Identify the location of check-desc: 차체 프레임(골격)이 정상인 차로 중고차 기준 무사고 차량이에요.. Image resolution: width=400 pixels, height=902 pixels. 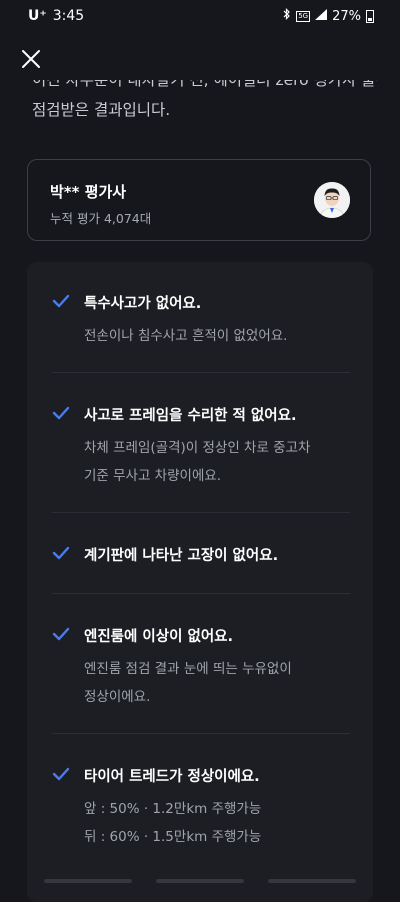
(197, 462).